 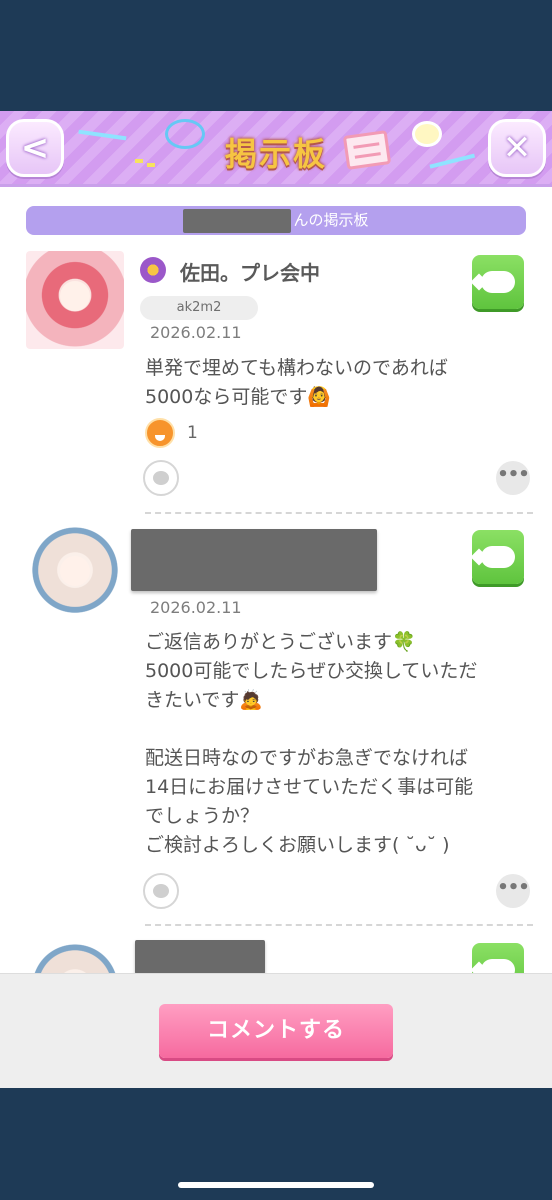 What do you see at coordinates (275, 154) in the screenshot?
I see `page-title: 掲示板` at bounding box center [275, 154].